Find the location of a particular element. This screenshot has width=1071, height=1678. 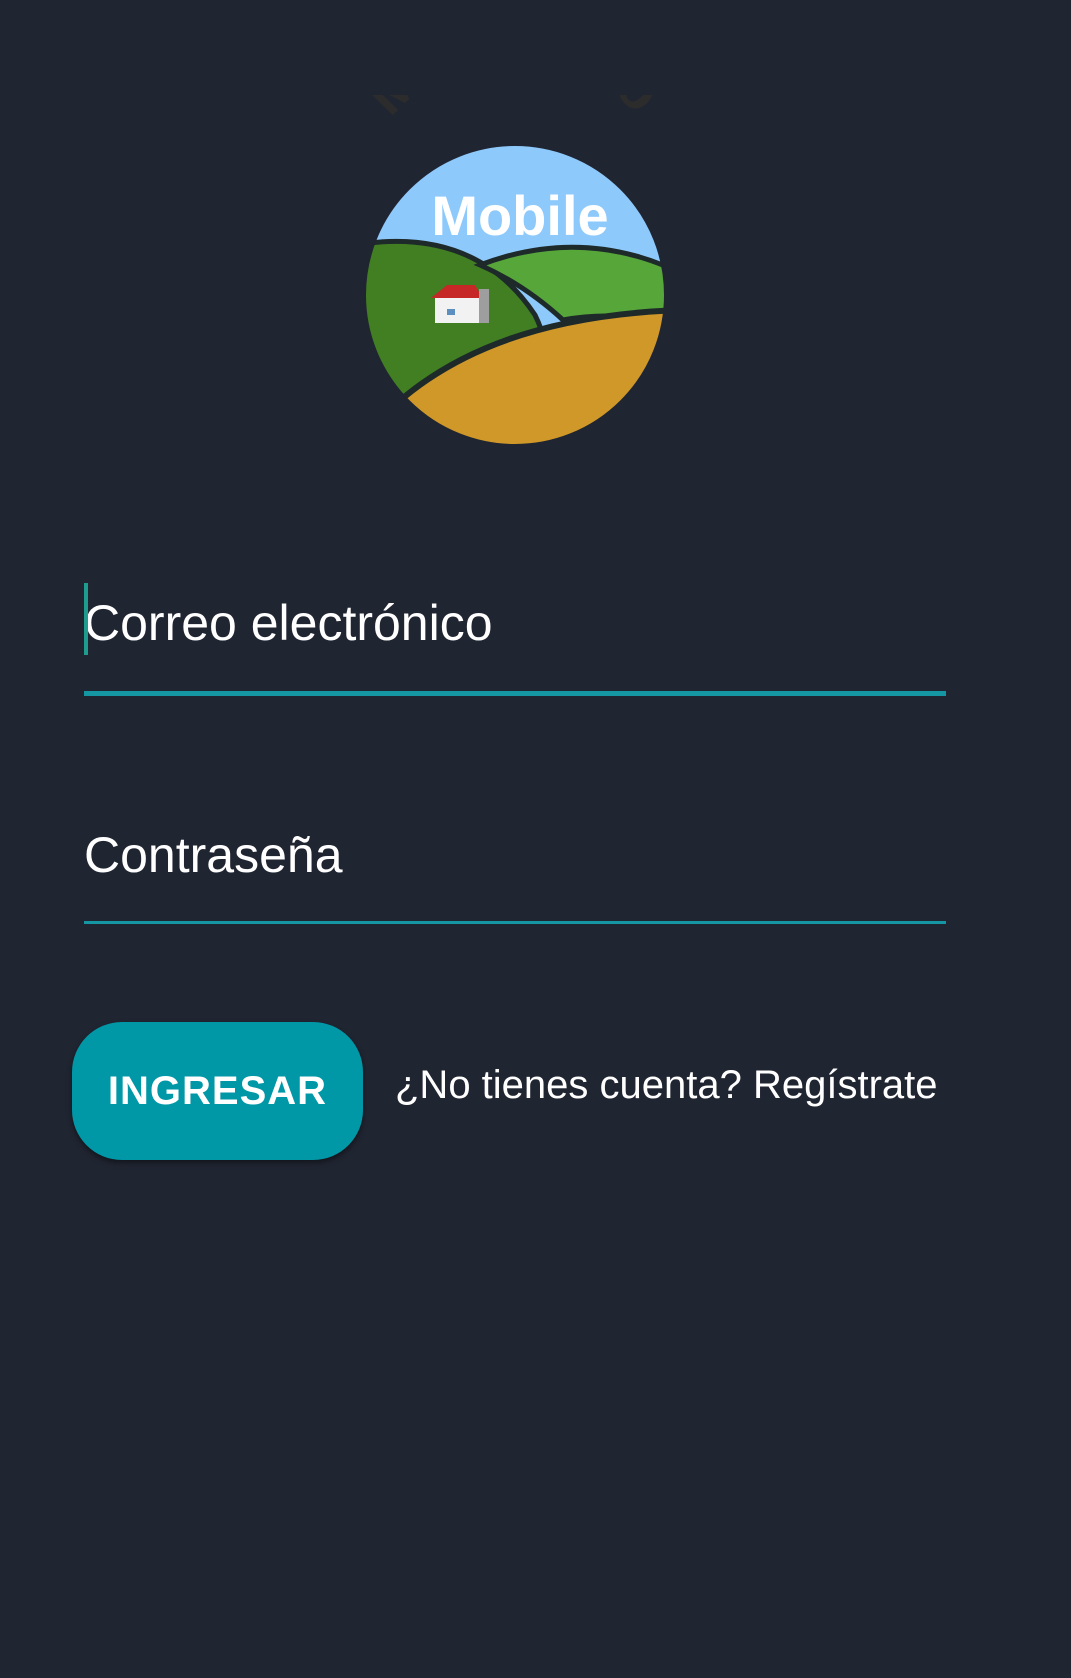

logo-arc-text: MiCampo is located at coordinates (510, 111).